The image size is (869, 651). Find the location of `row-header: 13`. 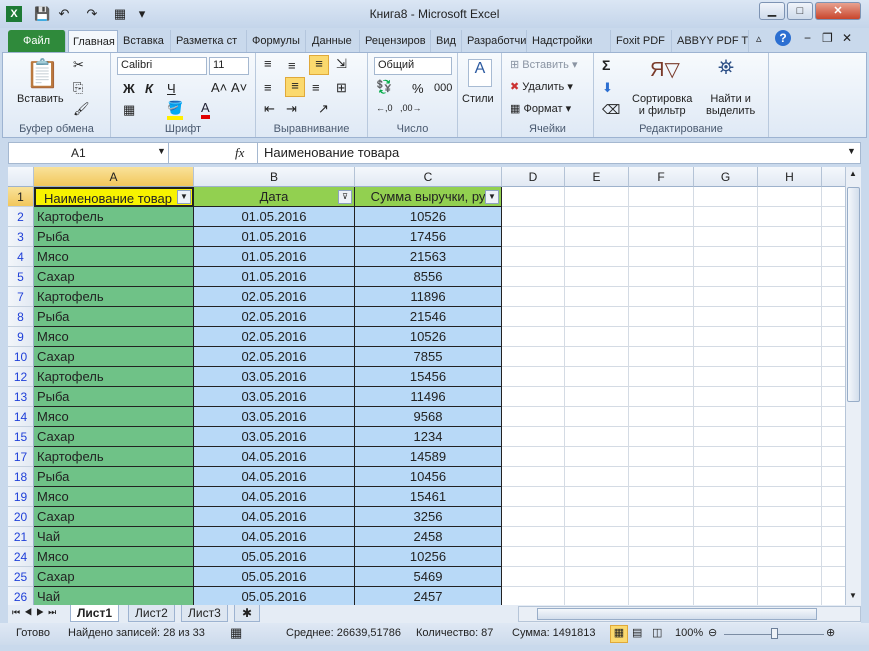

row-header: 13 is located at coordinates (21, 397).